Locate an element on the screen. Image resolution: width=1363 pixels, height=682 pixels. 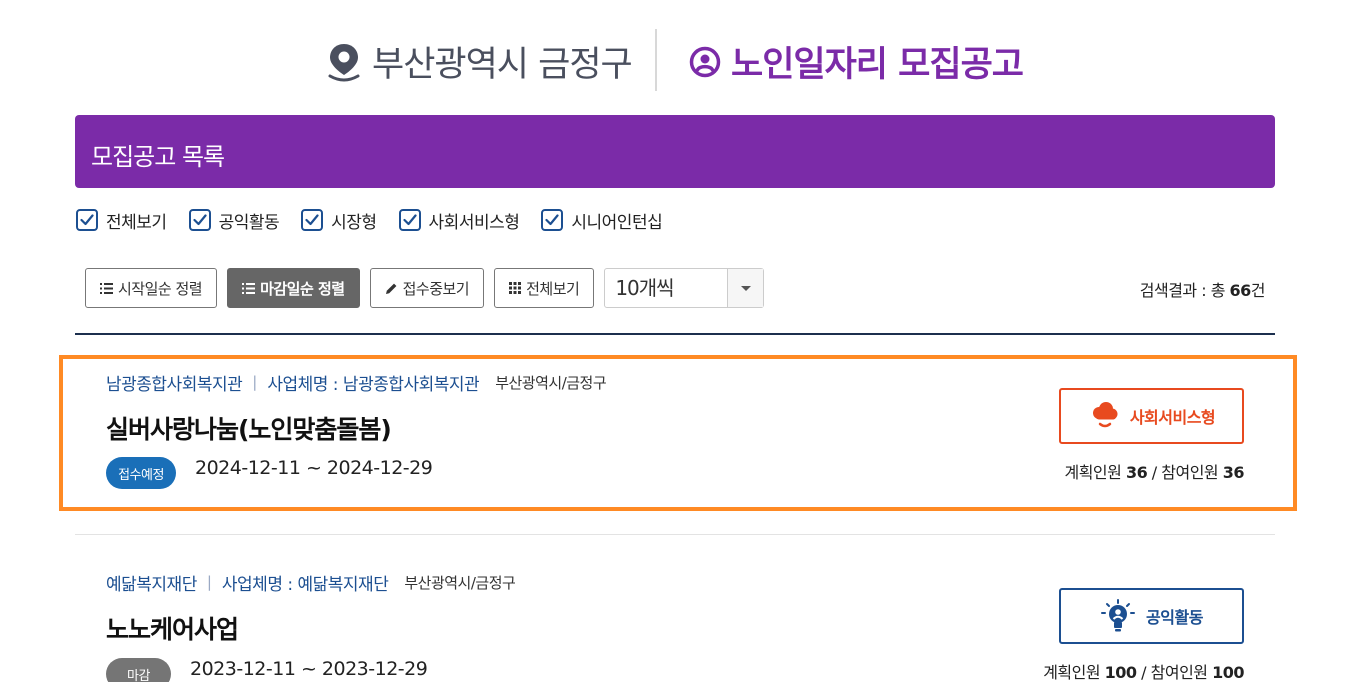
search-result-count: 검색결과 : 총 66건 is located at coordinates (1202, 289).